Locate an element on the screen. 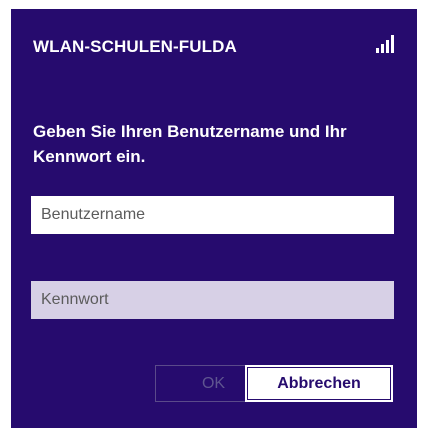  username-input is located at coordinates (212, 215).